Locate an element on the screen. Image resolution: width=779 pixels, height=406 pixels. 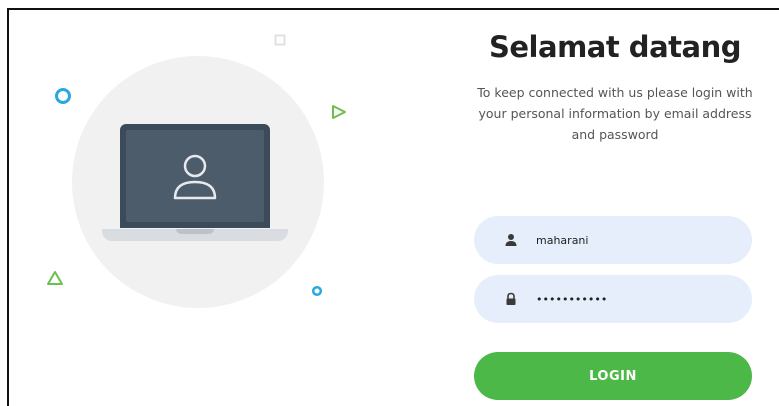
password-field is located at coordinates (613, 299).